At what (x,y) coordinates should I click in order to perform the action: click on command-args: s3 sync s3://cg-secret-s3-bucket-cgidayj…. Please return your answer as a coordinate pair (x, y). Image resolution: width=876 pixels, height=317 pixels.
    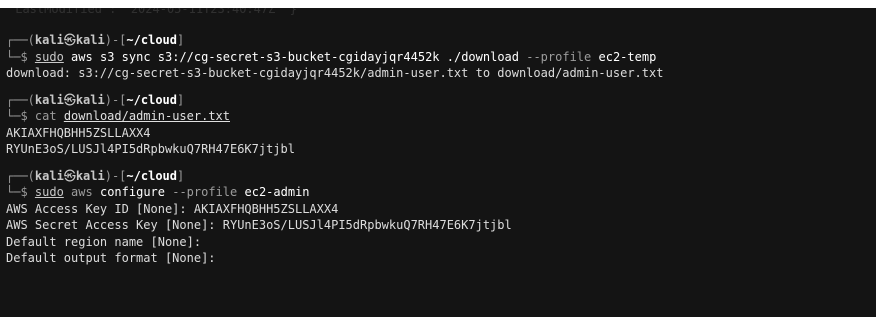
    Looking at the image, I should click on (309, 56).